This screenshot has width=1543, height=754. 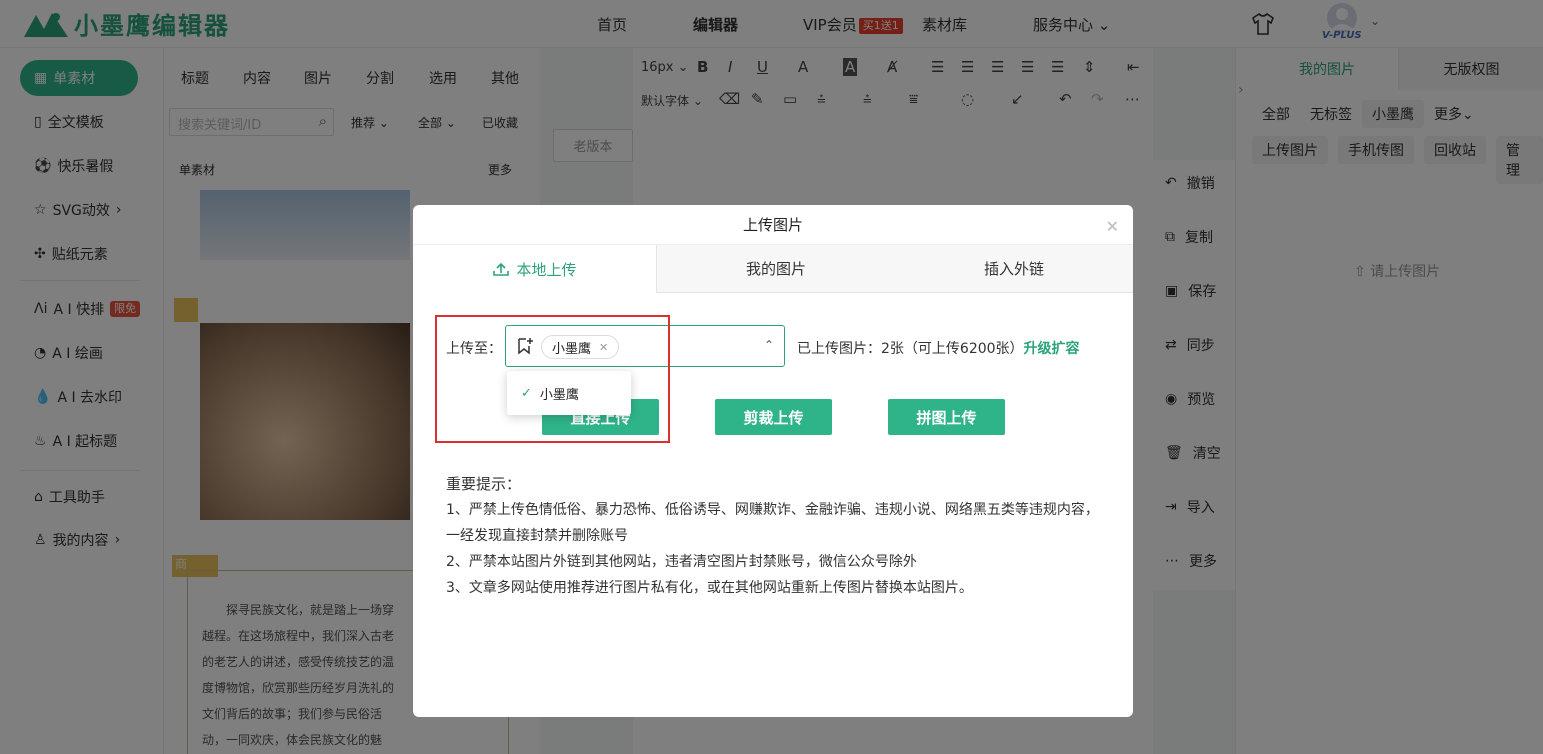 I want to click on upload-quota: 已上传图片：2张（可上传6200张）升级扩容, so click(x=938, y=348).